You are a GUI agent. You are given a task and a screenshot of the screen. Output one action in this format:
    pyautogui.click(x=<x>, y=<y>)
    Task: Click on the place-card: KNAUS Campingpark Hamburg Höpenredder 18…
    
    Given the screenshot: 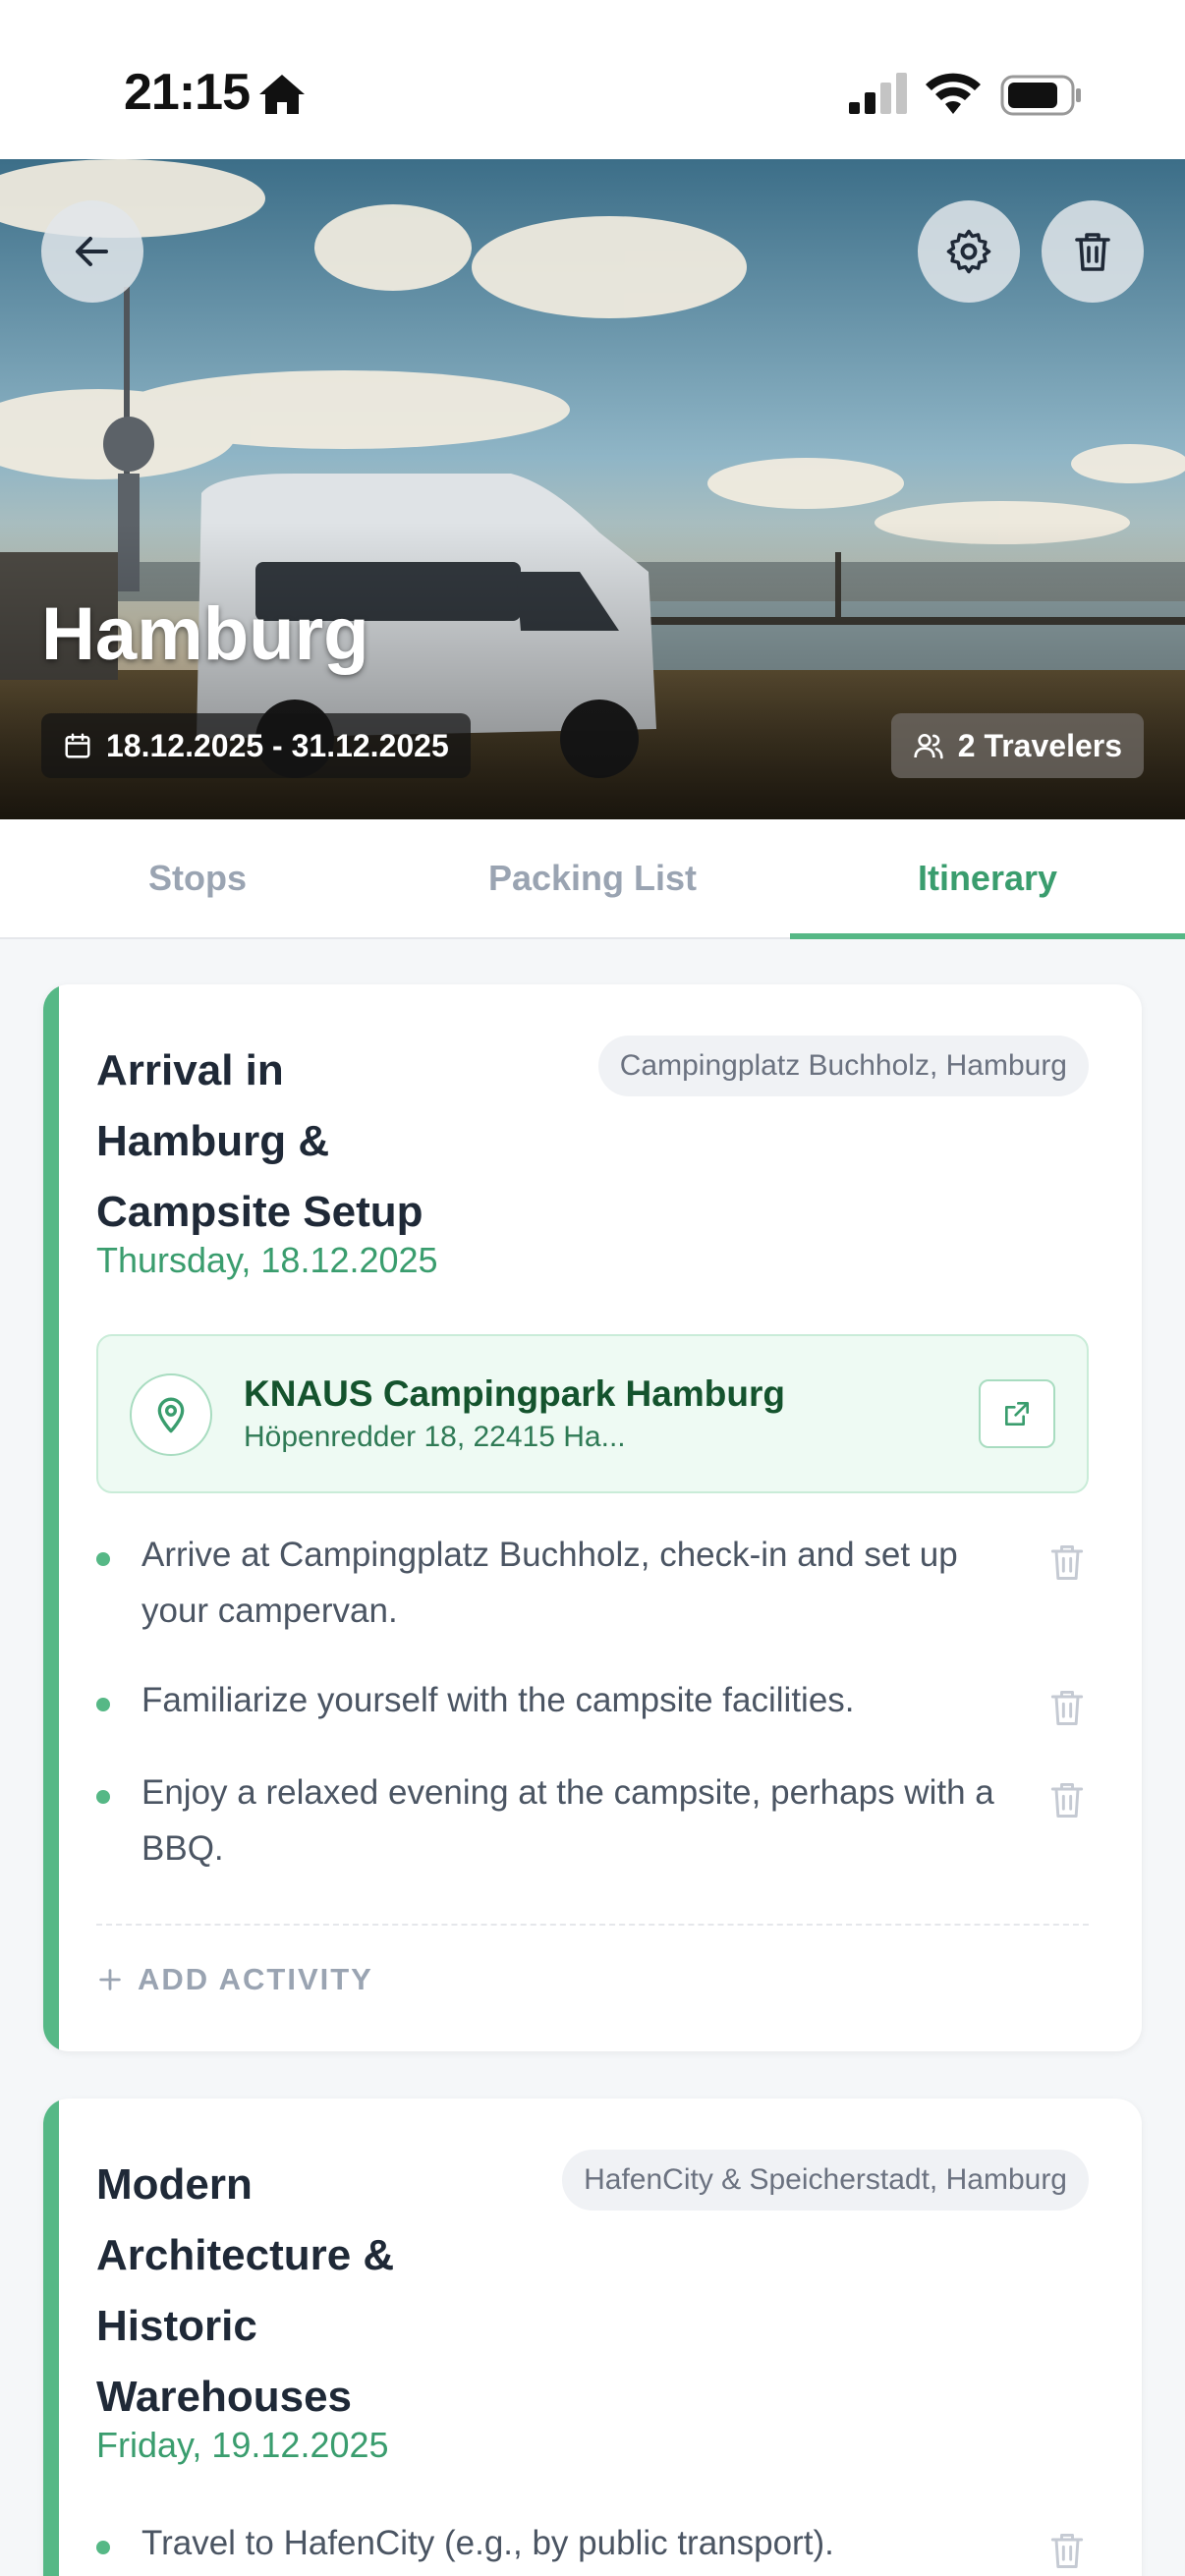 What is the action you would take?
    pyautogui.click(x=592, y=1413)
    